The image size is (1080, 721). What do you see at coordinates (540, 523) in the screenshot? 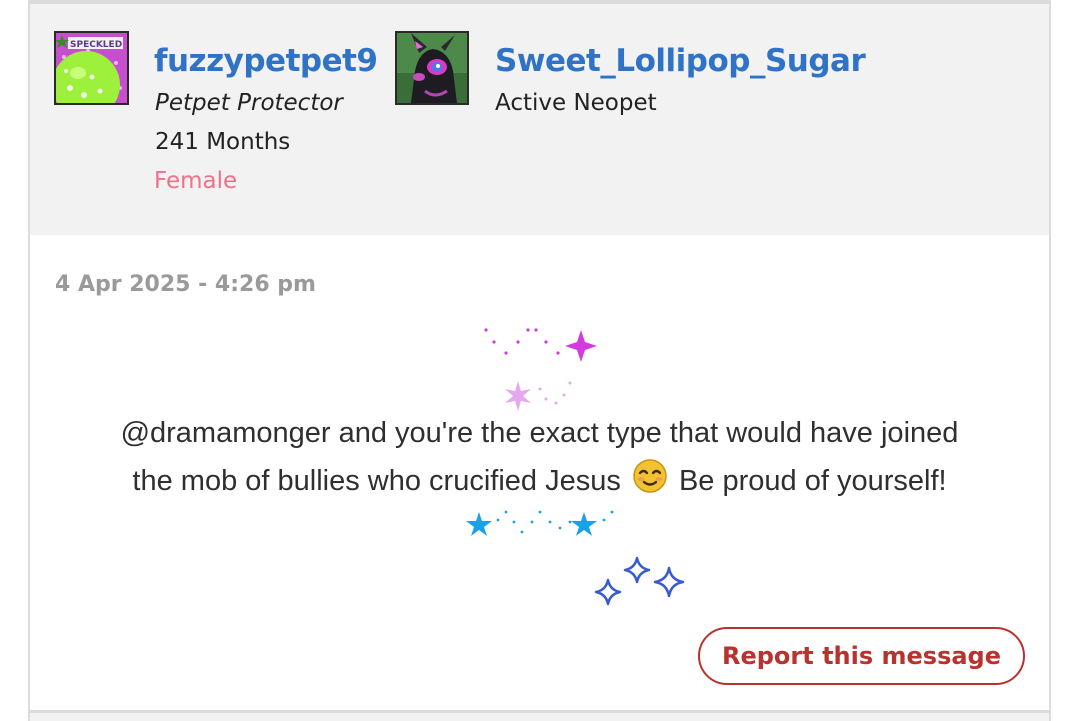
I see `sparkle-decoration-cyan` at bounding box center [540, 523].